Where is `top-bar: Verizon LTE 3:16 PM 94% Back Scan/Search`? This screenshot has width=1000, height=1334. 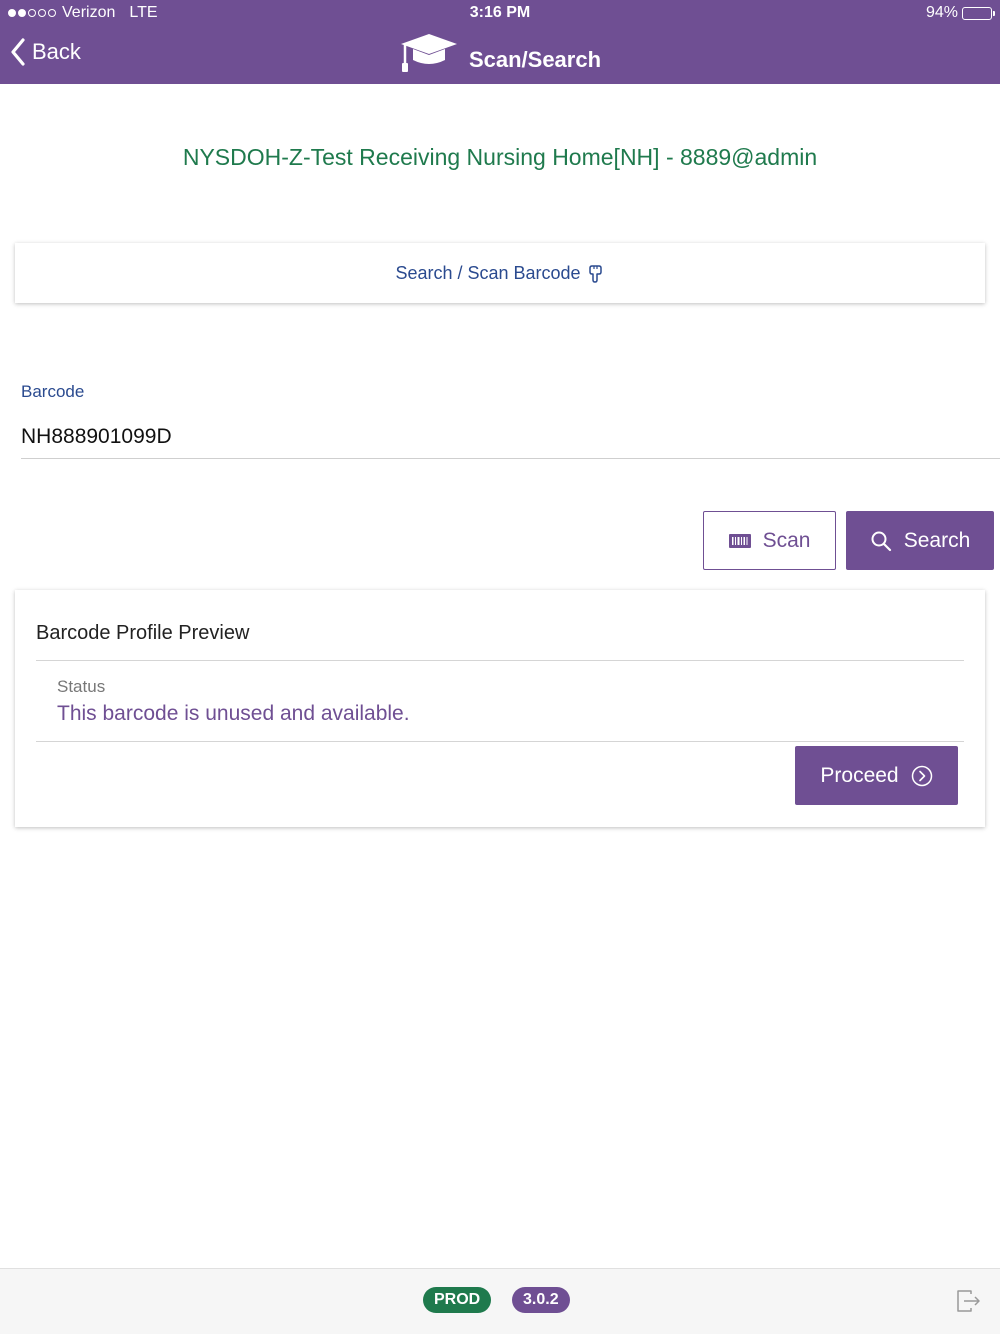
top-bar: Verizon LTE 3:16 PM 94% Back Scan/Search is located at coordinates (500, 42).